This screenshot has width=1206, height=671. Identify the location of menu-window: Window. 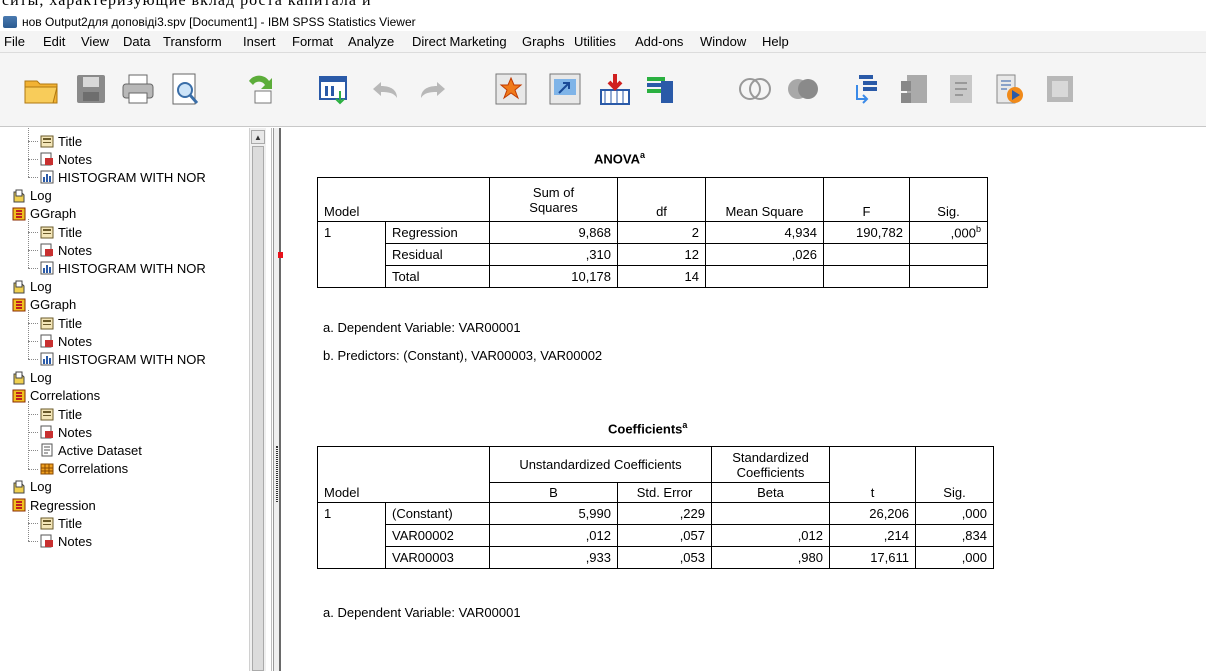
(723, 41).